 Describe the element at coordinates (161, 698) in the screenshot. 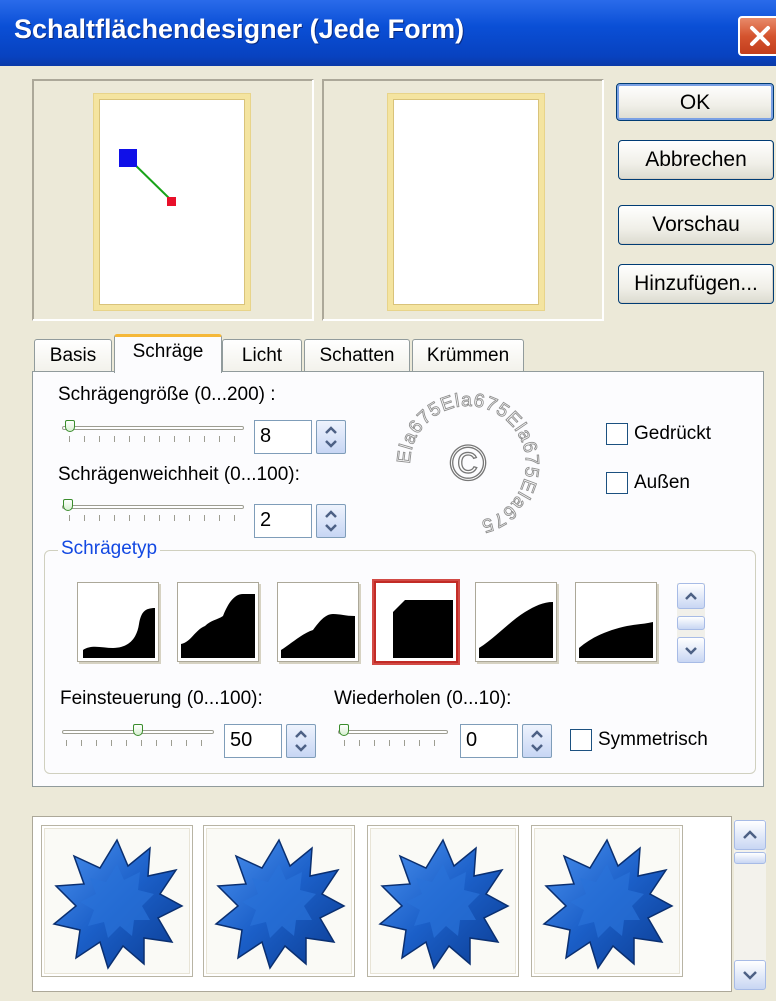

I see `fine-control-label: Feinsteuerung (0...100):` at that location.